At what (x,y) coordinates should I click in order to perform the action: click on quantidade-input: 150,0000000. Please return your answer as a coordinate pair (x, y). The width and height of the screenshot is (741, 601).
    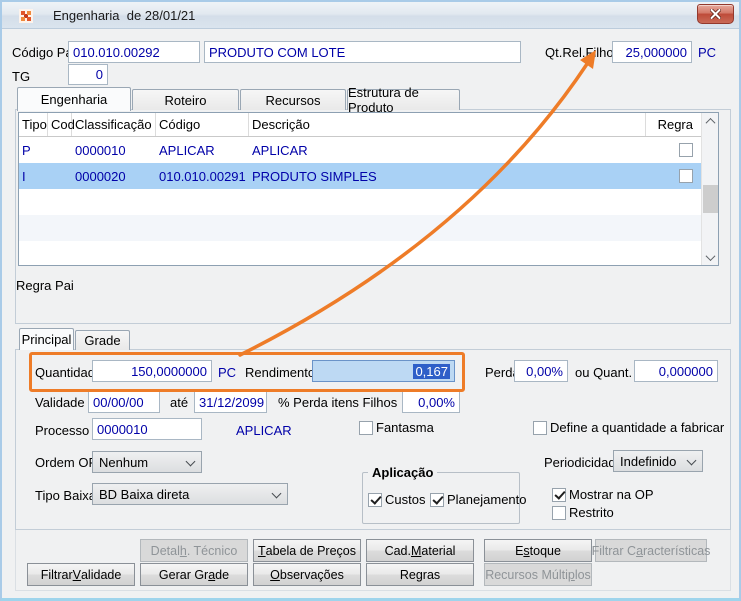
    Looking at the image, I should click on (152, 371).